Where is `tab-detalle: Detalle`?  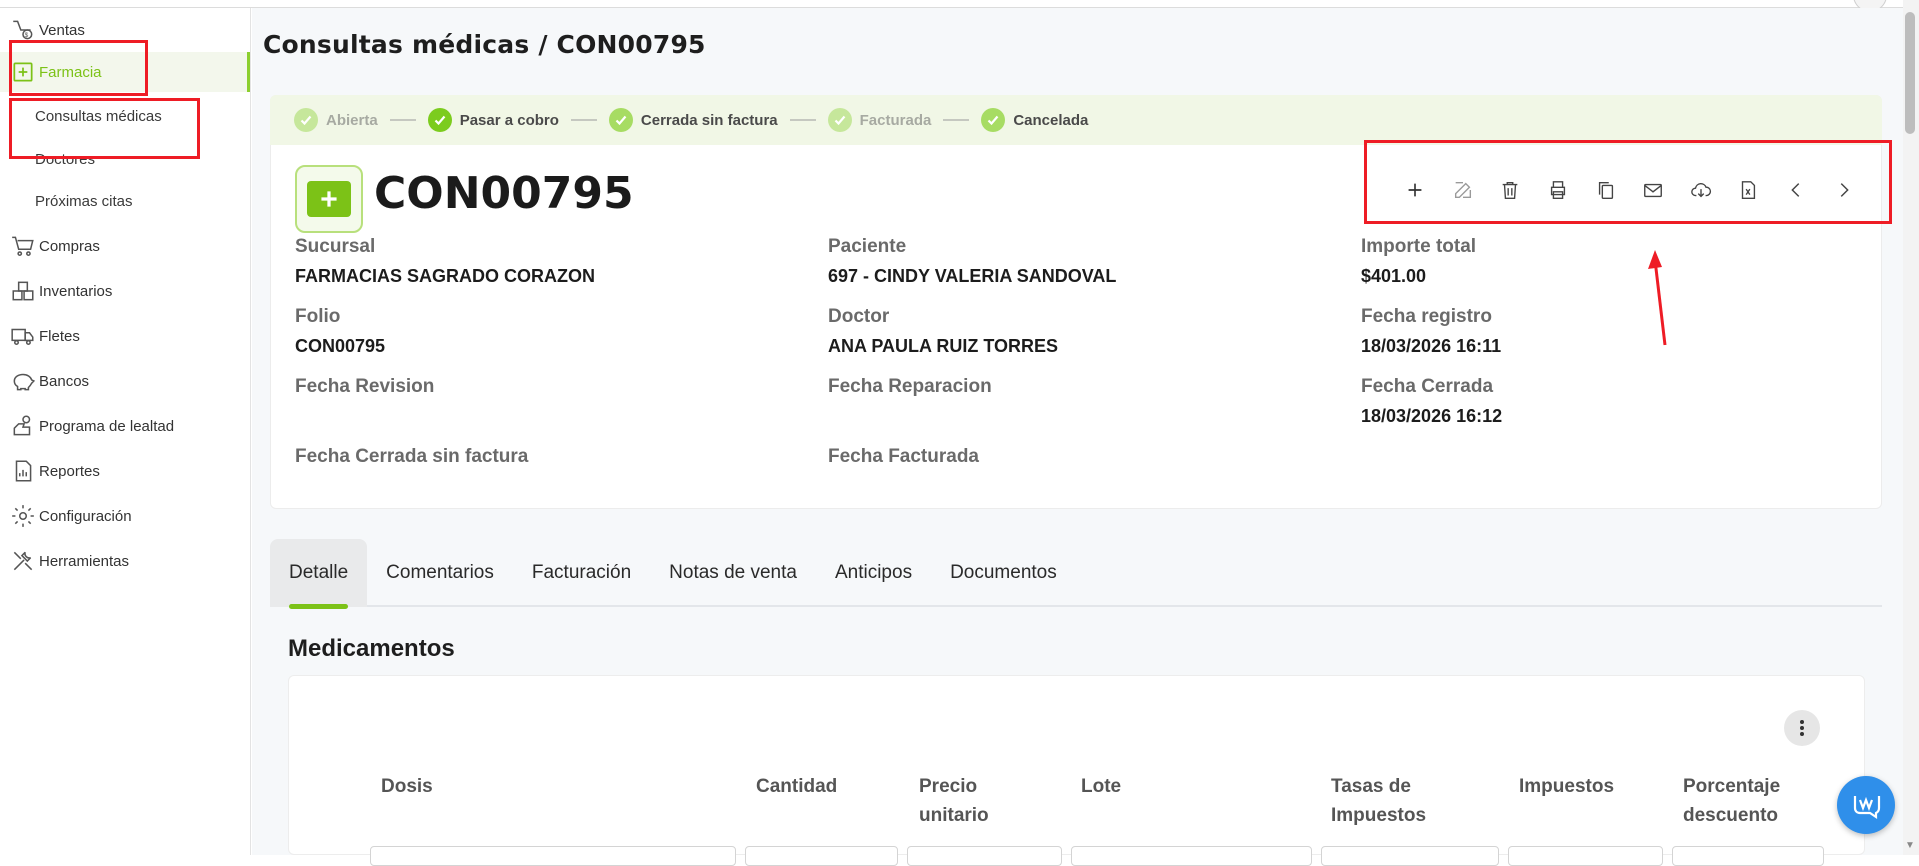
tab-detalle: Detalle is located at coordinates (319, 574).